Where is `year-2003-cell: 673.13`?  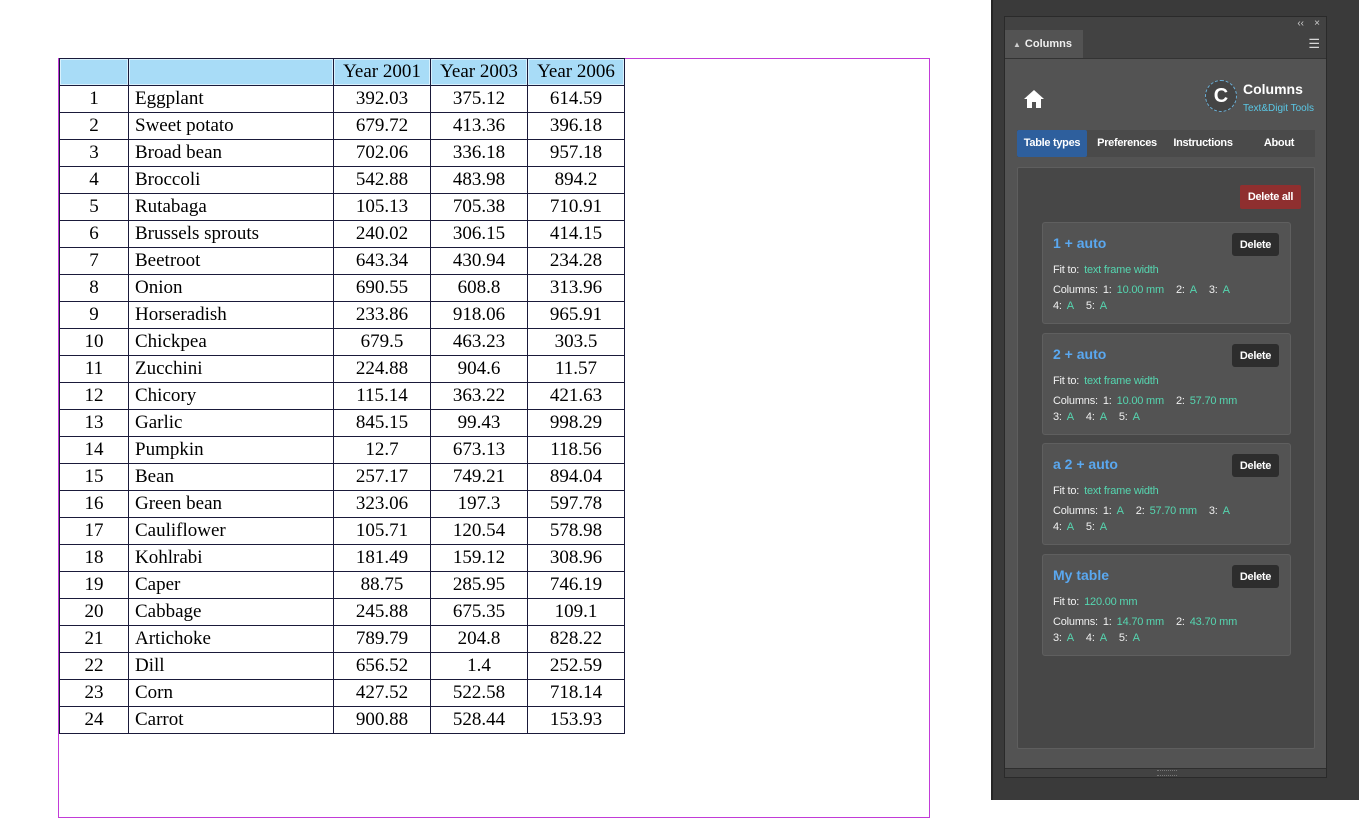
year-2003-cell: 673.13 is located at coordinates (479, 450).